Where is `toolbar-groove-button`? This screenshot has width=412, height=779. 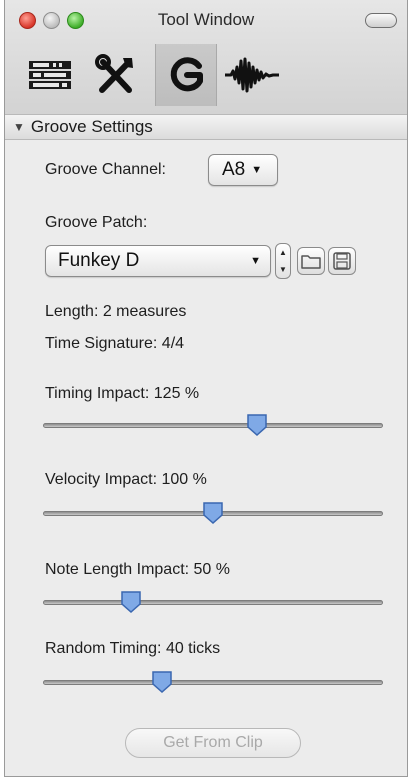
toolbar-groove-button is located at coordinates (186, 75).